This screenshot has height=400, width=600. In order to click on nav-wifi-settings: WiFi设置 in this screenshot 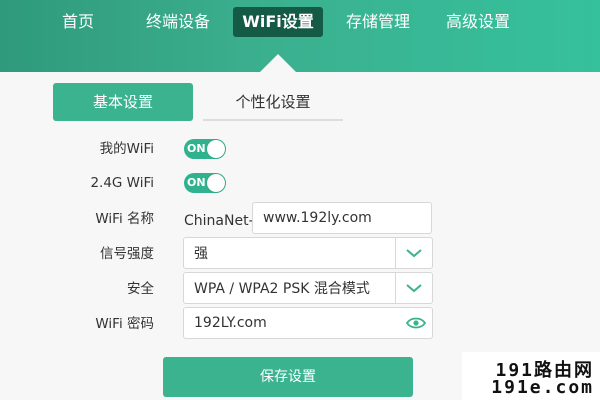, I will do `click(278, 22)`.